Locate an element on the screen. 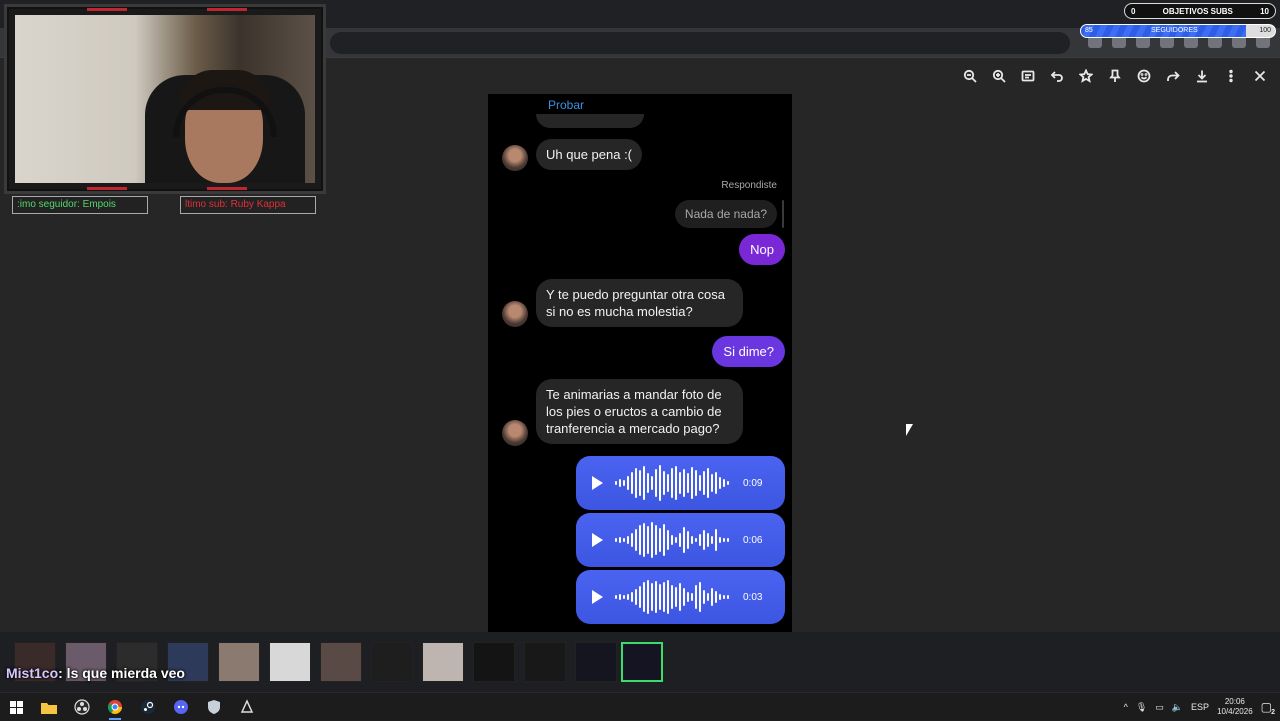  undo-icon is located at coordinates (1056, 76).